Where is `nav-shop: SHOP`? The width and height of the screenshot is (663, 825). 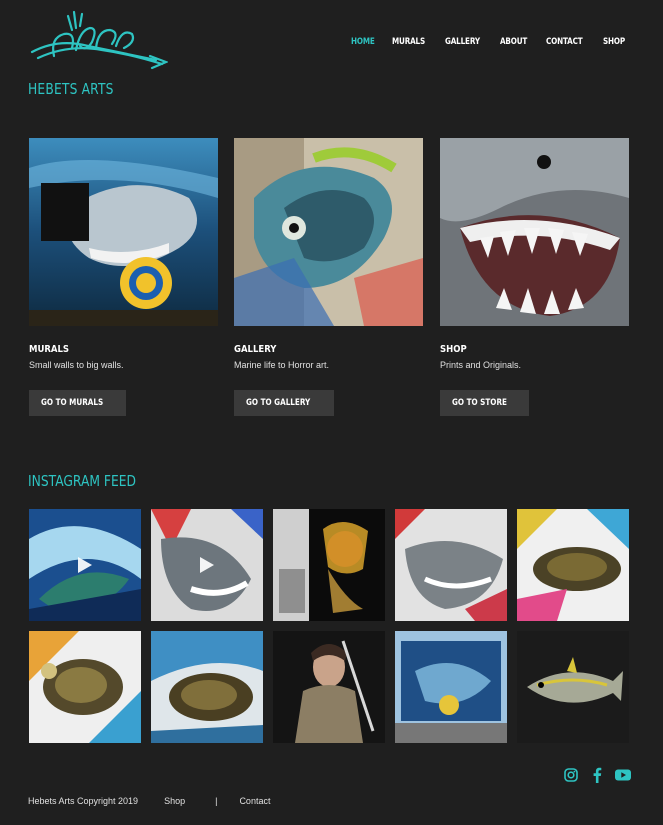 nav-shop: SHOP is located at coordinates (614, 42).